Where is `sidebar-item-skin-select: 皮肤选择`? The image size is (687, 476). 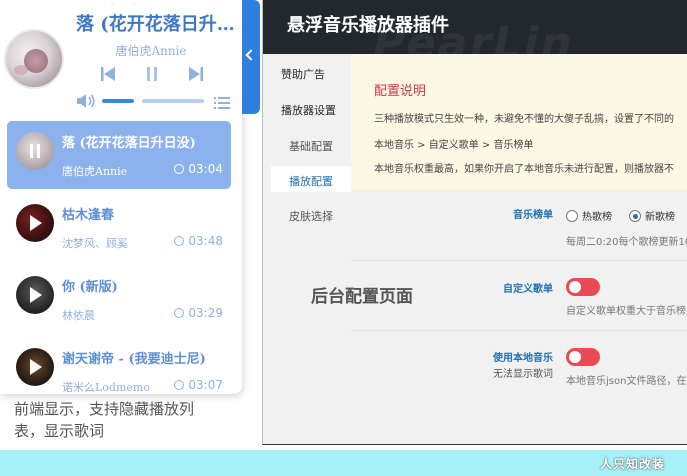 sidebar-item-skin-select: 皮肤选择 is located at coordinates (311, 216).